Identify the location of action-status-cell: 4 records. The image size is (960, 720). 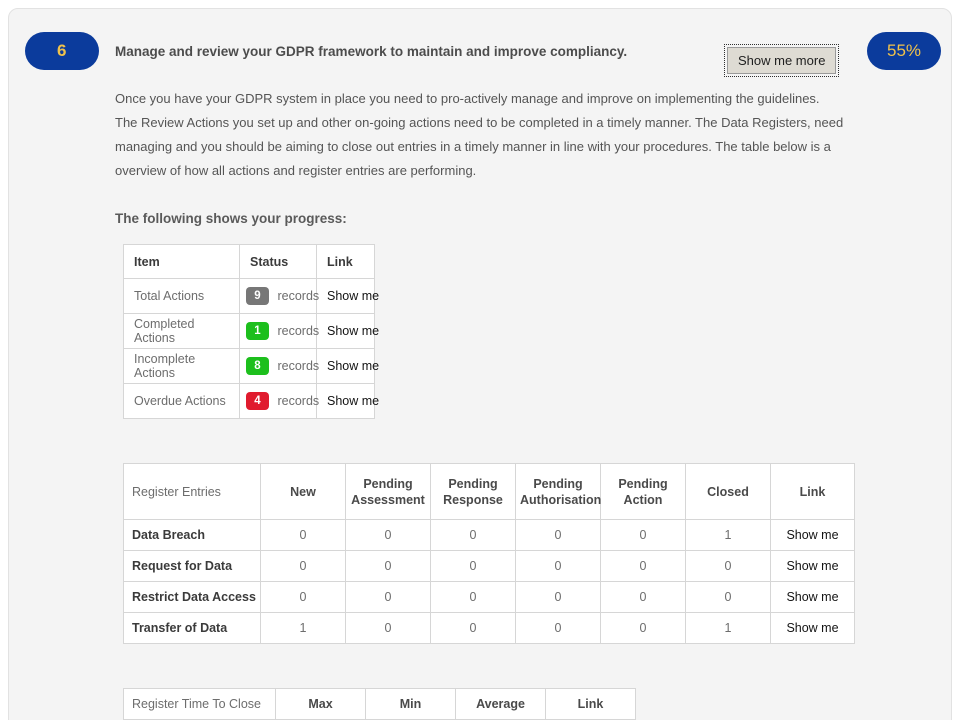
(279, 401).